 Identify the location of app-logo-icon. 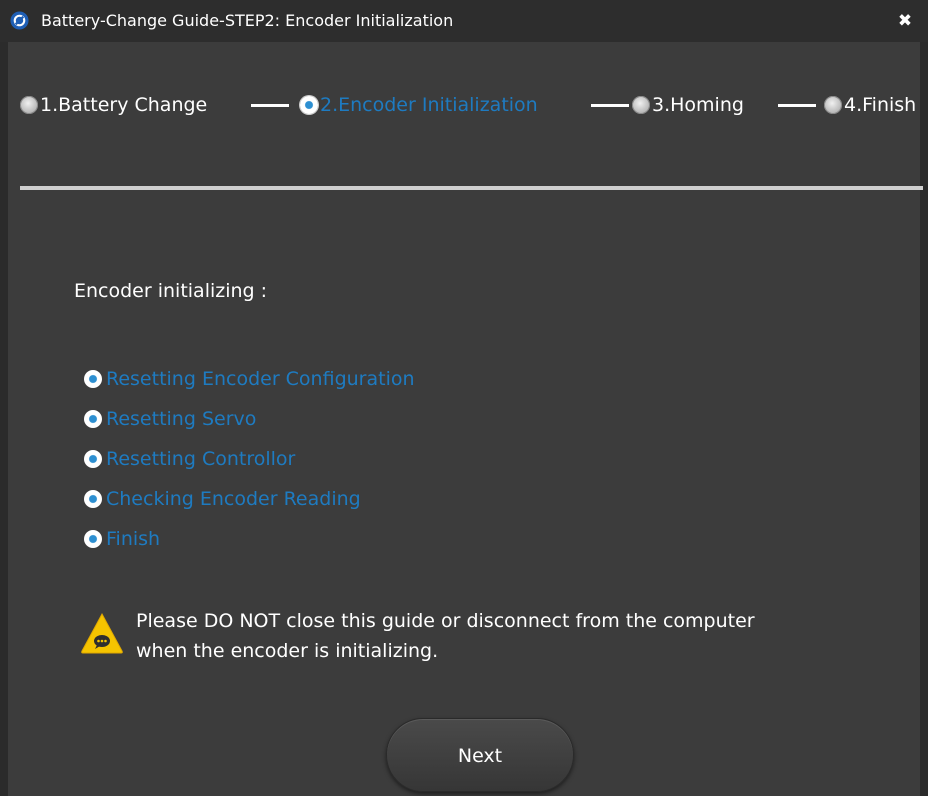
(19, 20).